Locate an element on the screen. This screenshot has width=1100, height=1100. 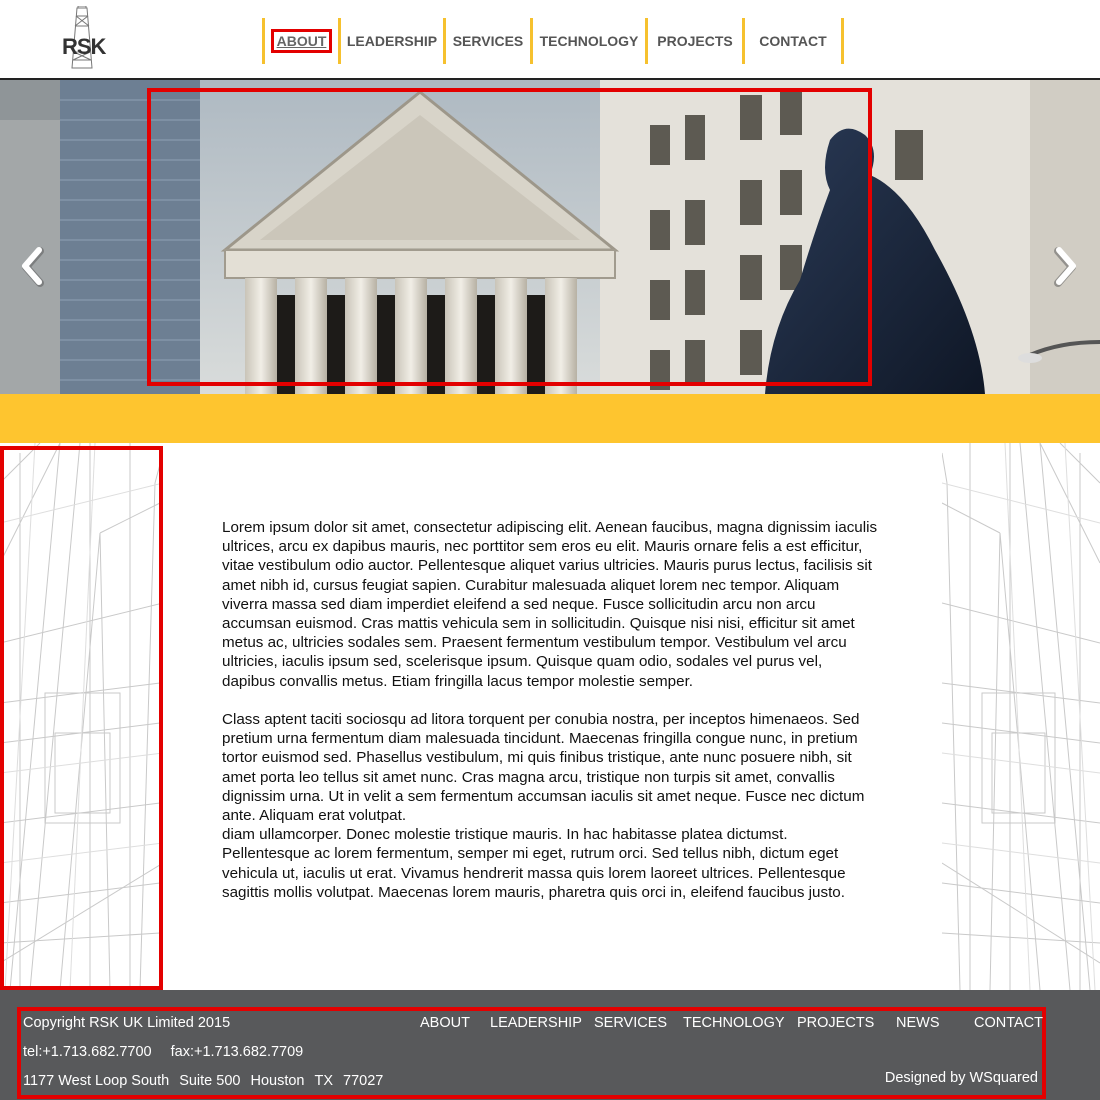
nav-technology-label: TECHNOLOGY is located at coordinates (589, 41).